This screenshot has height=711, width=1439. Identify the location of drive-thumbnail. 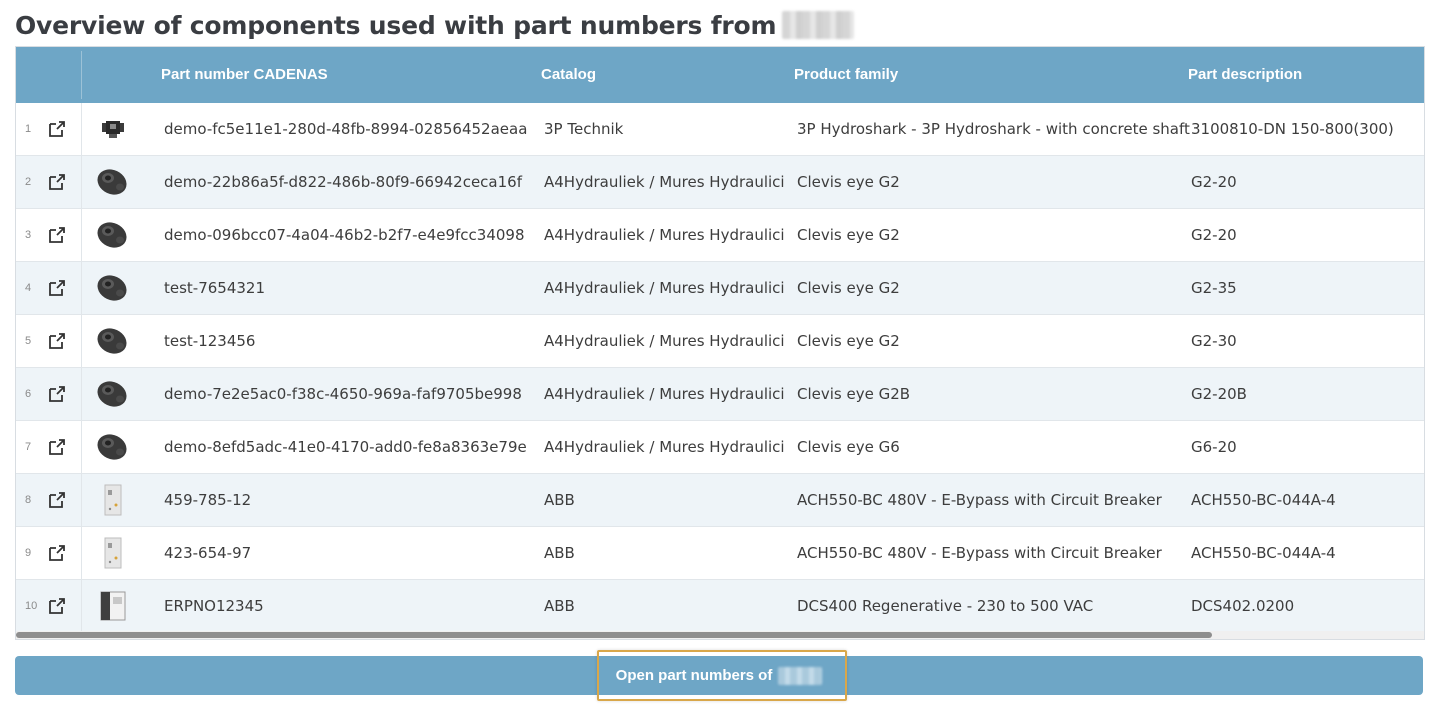
(113, 606).